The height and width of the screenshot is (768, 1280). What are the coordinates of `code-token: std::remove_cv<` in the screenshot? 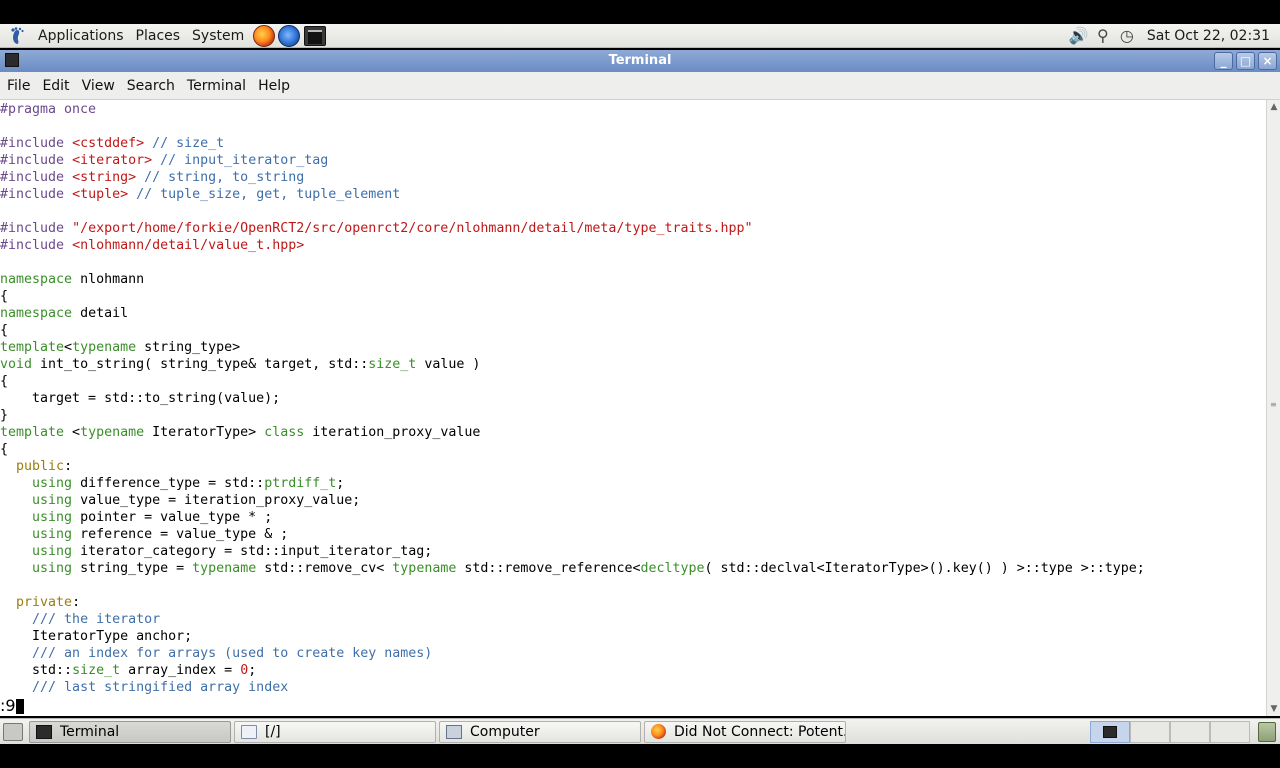 It's located at (324, 568).